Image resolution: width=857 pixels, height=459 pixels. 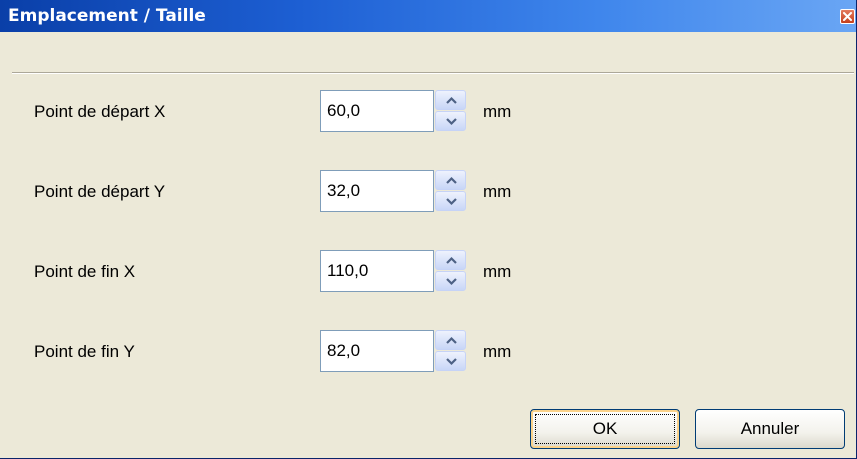 I want to click on end-x-label: Point de fin X, so click(x=85, y=271).